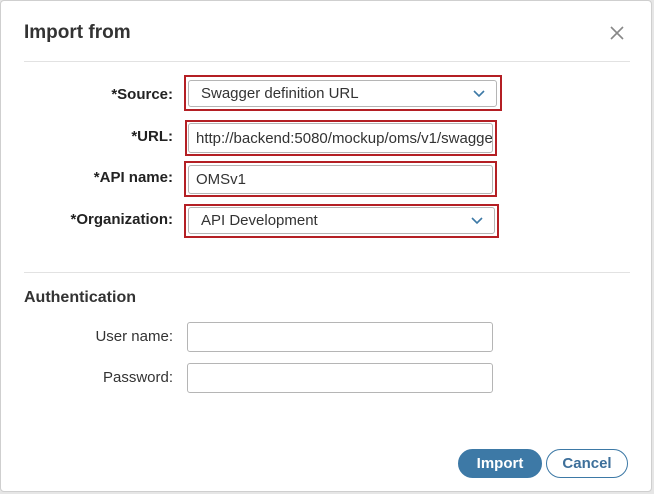 This screenshot has width=654, height=494. What do you see at coordinates (500, 463) in the screenshot?
I see `import-button: Import` at bounding box center [500, 463].